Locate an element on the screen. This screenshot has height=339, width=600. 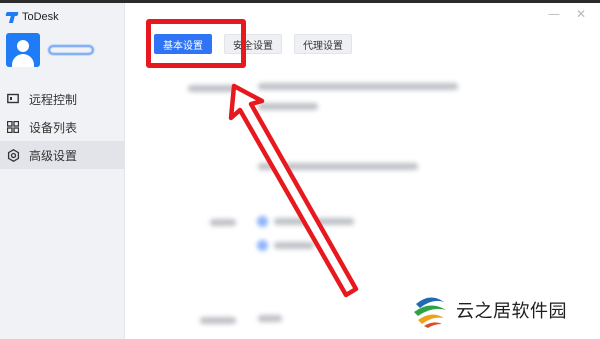
watermark-logo-icon is located at coordinates (430, 310).